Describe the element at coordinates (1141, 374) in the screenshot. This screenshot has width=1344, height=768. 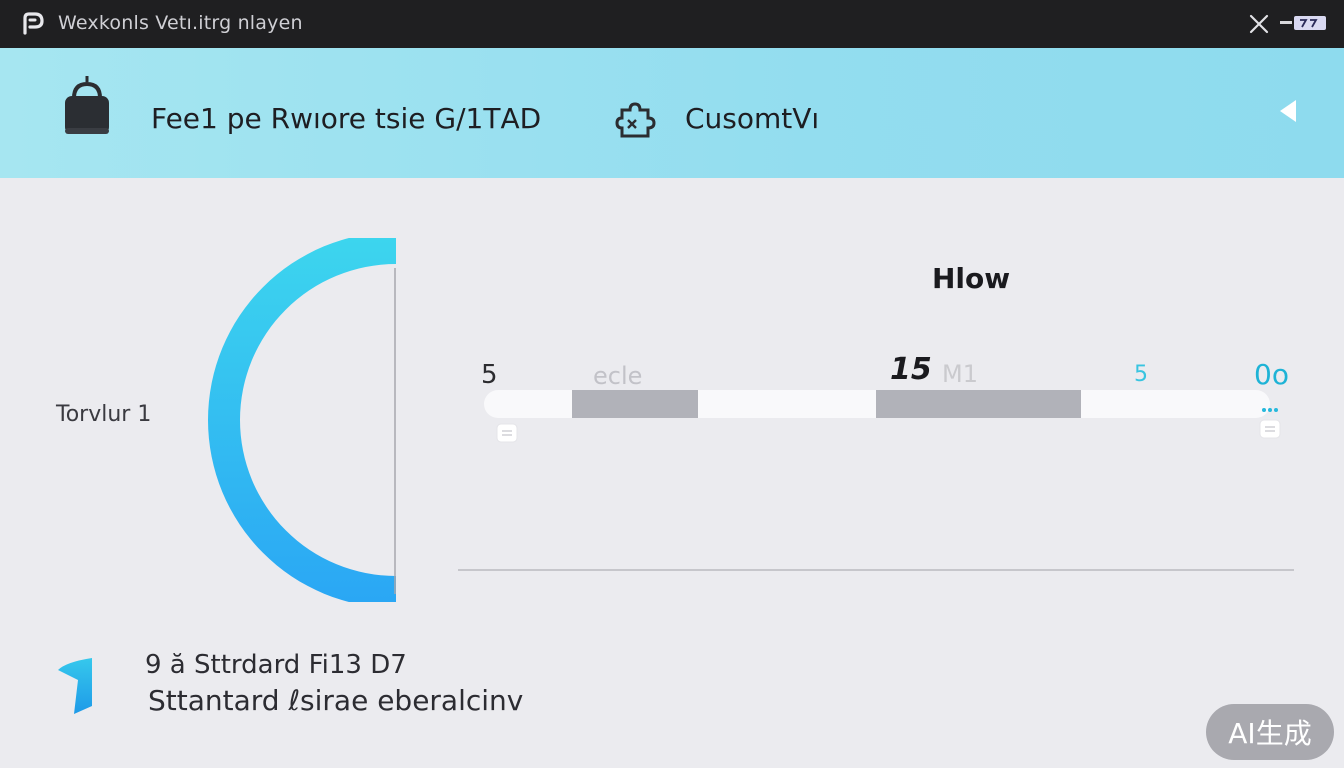
I see `timeline-marker-label: 5` at that location.